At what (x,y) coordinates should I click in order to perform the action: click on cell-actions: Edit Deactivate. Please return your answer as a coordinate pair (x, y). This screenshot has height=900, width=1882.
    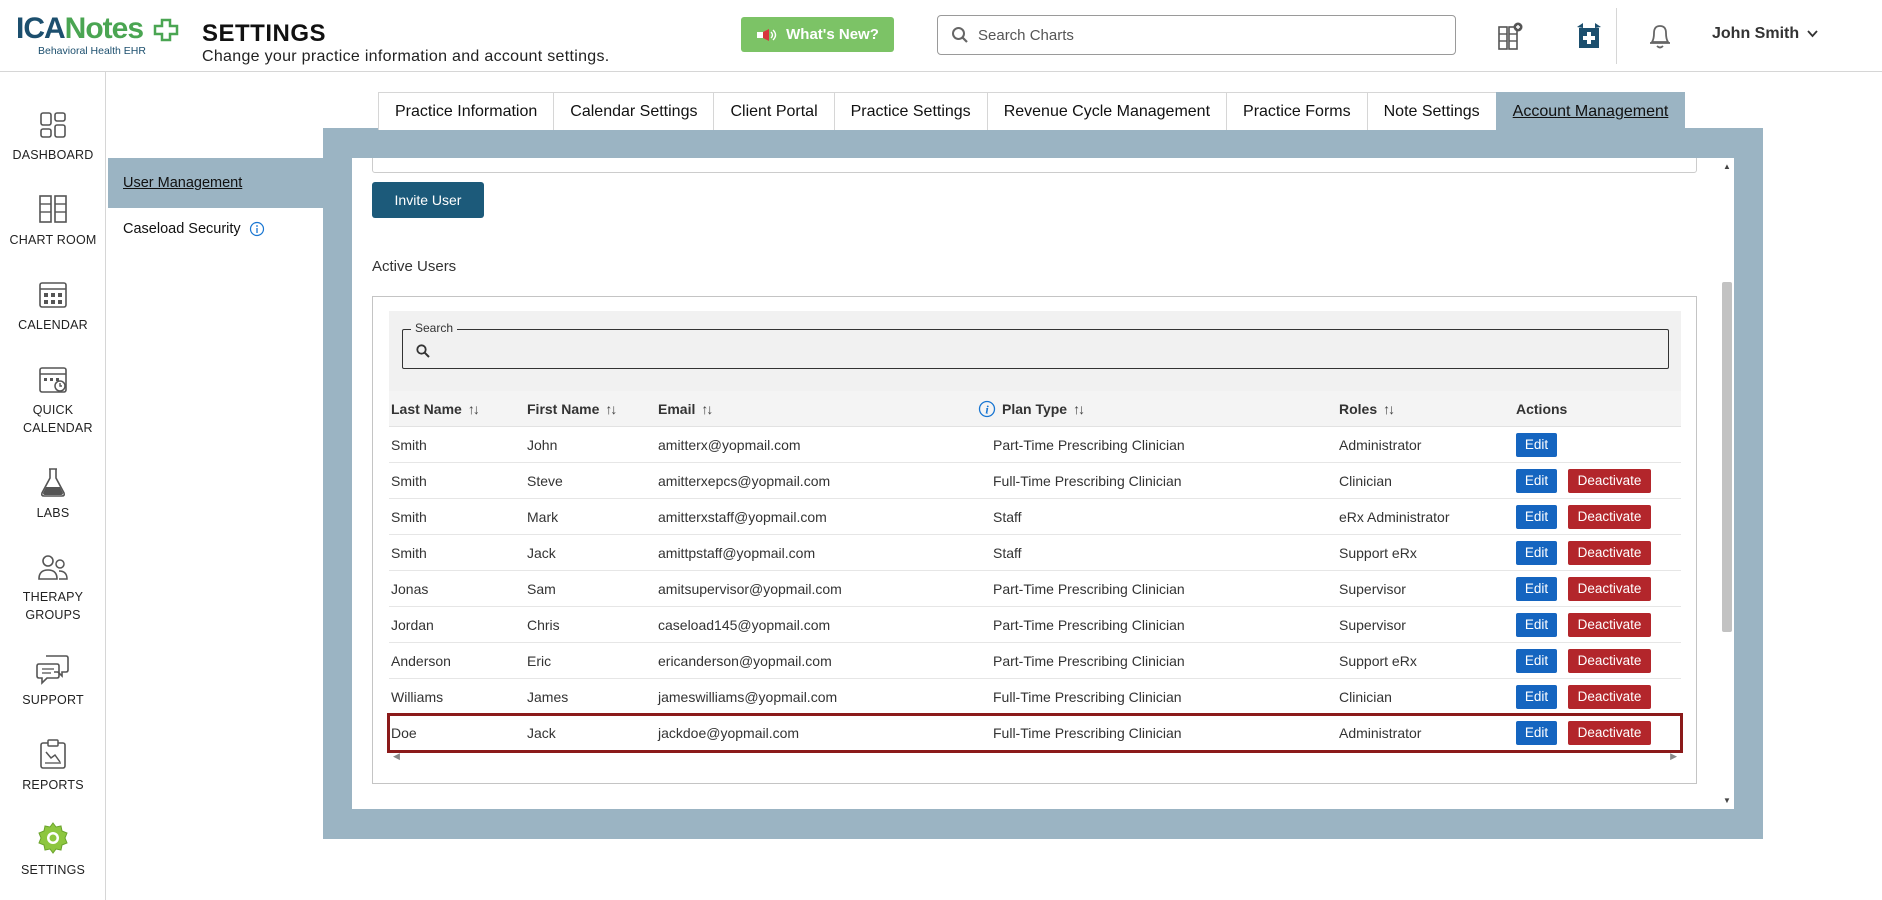
    Looking at the image, I should click on (1594, 732).